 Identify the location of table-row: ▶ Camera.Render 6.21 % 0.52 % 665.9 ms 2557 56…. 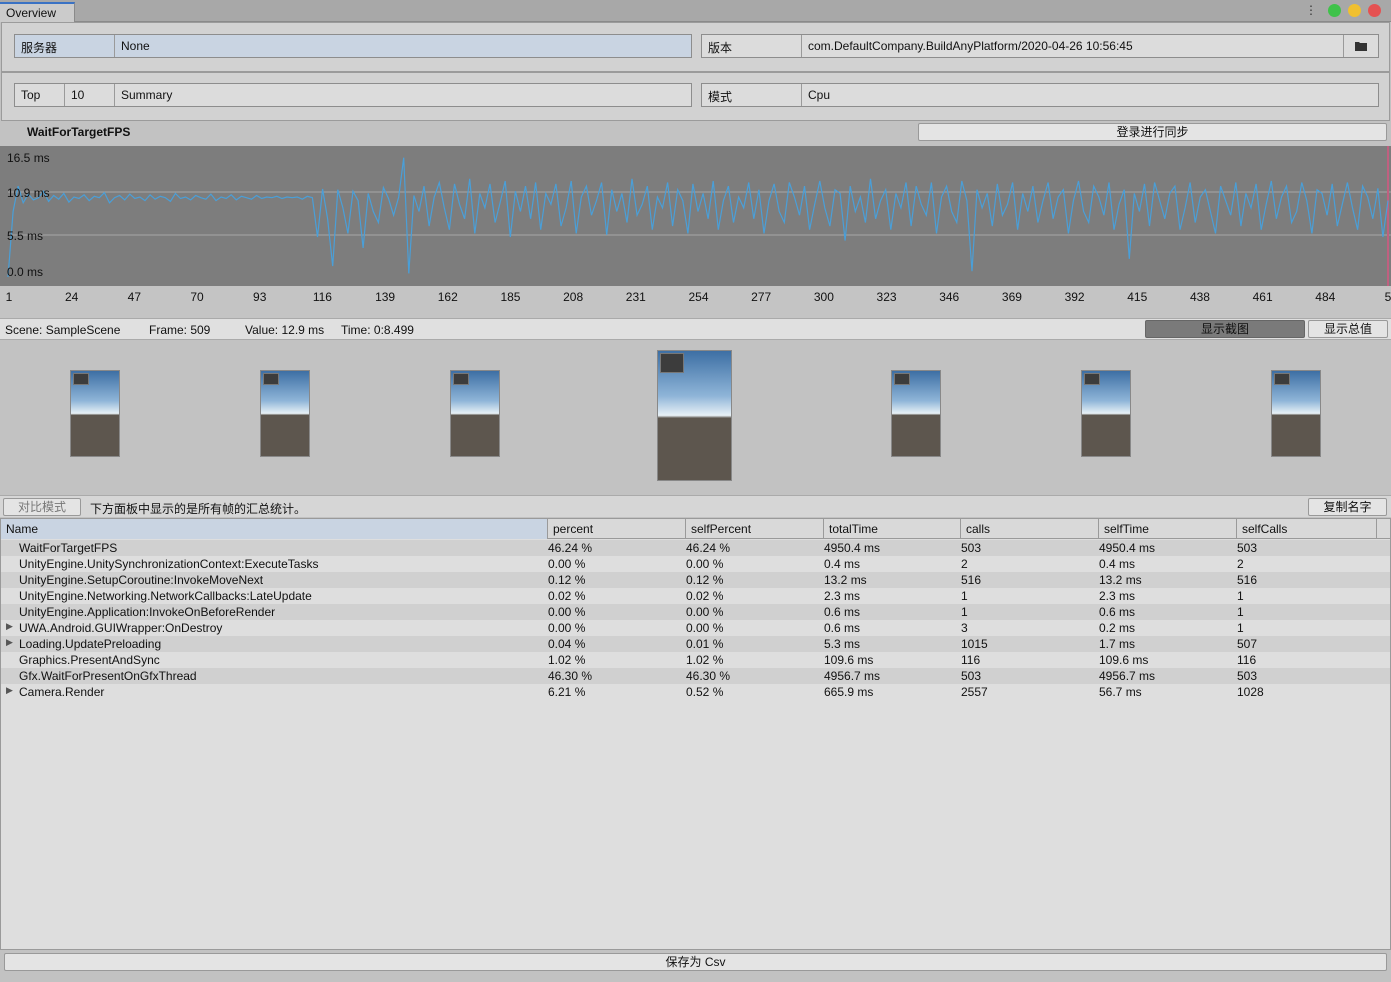
(695, 692).